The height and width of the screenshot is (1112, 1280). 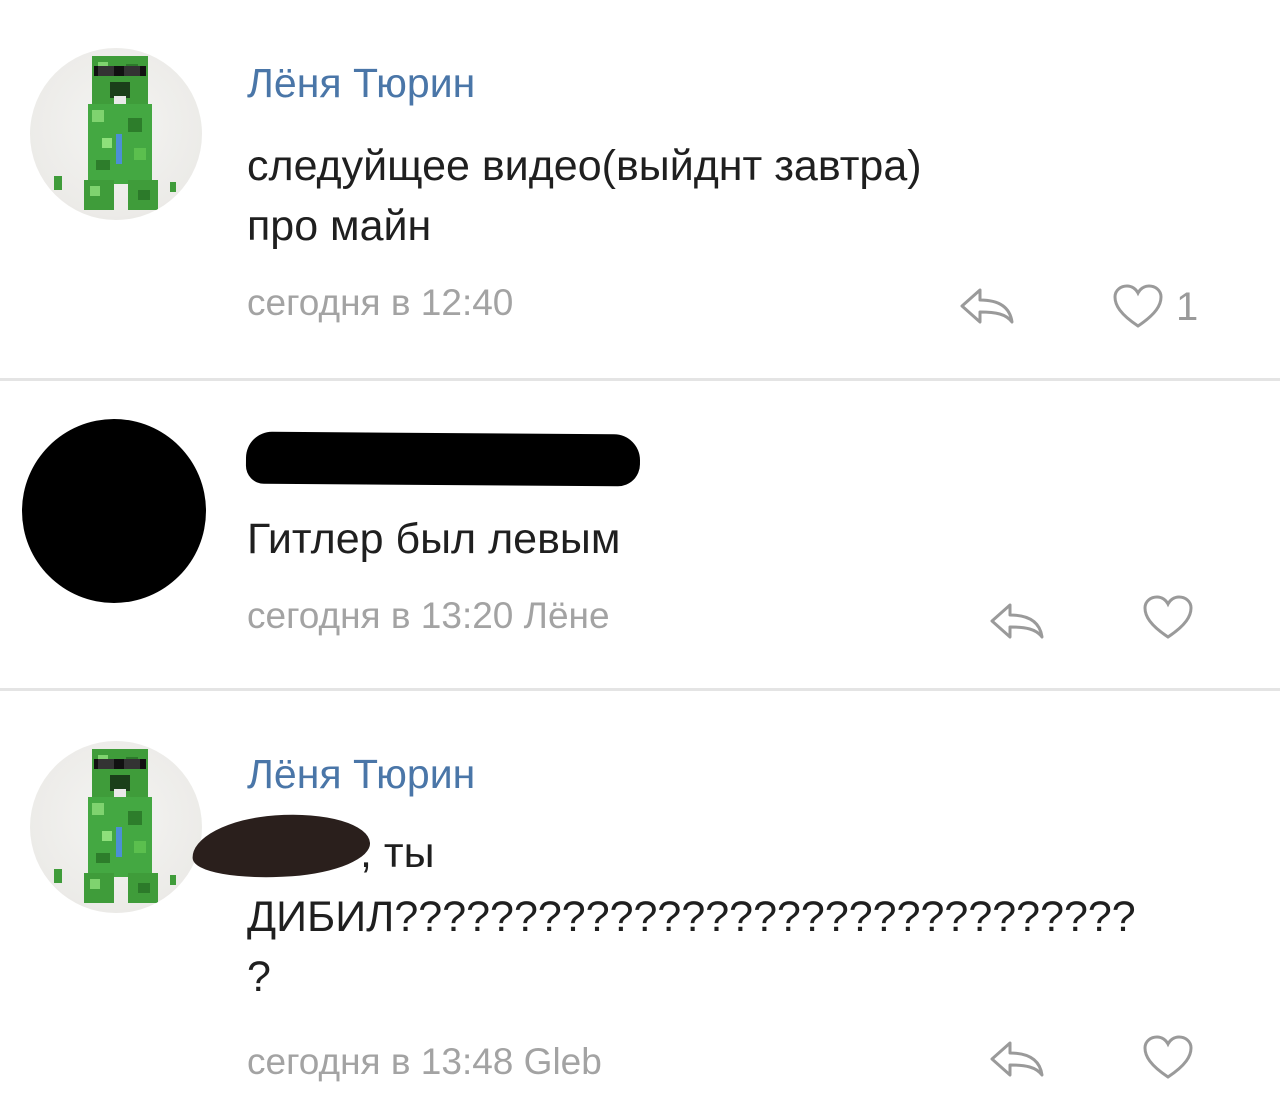 What do you see at coordinates (443, 459) in the screenshot?
I see `redacted-author-name` at bounding box center [443, 459].